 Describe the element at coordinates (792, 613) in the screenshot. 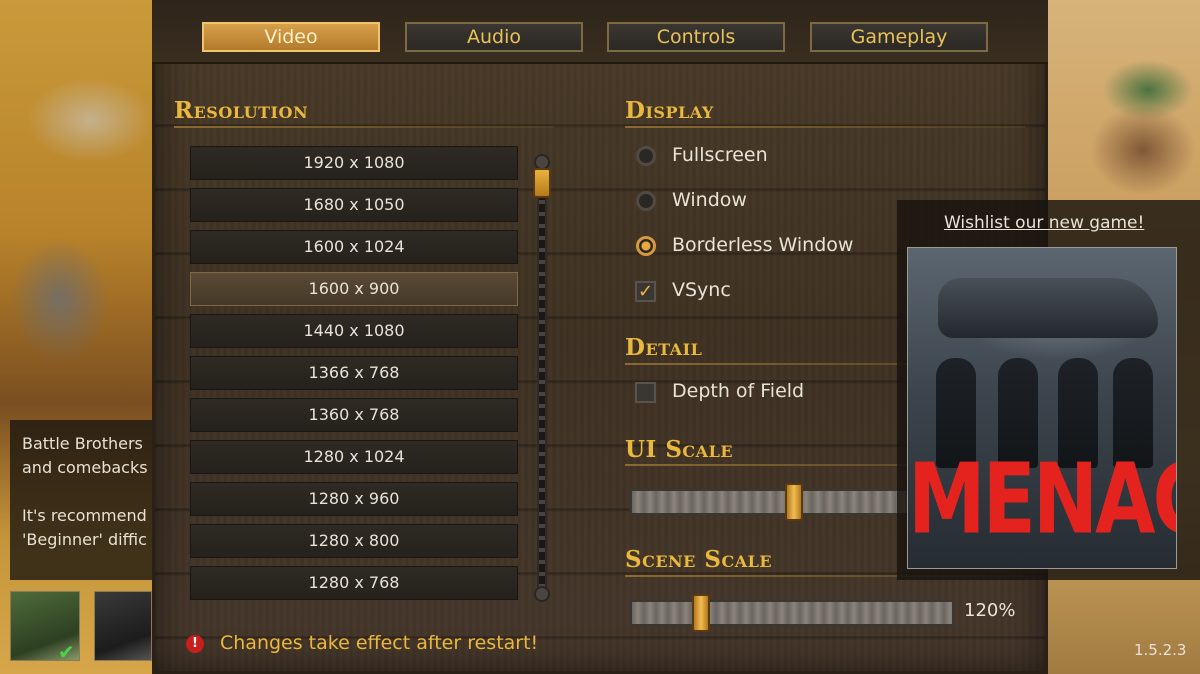

I see `scene-scale-slider` at that location.